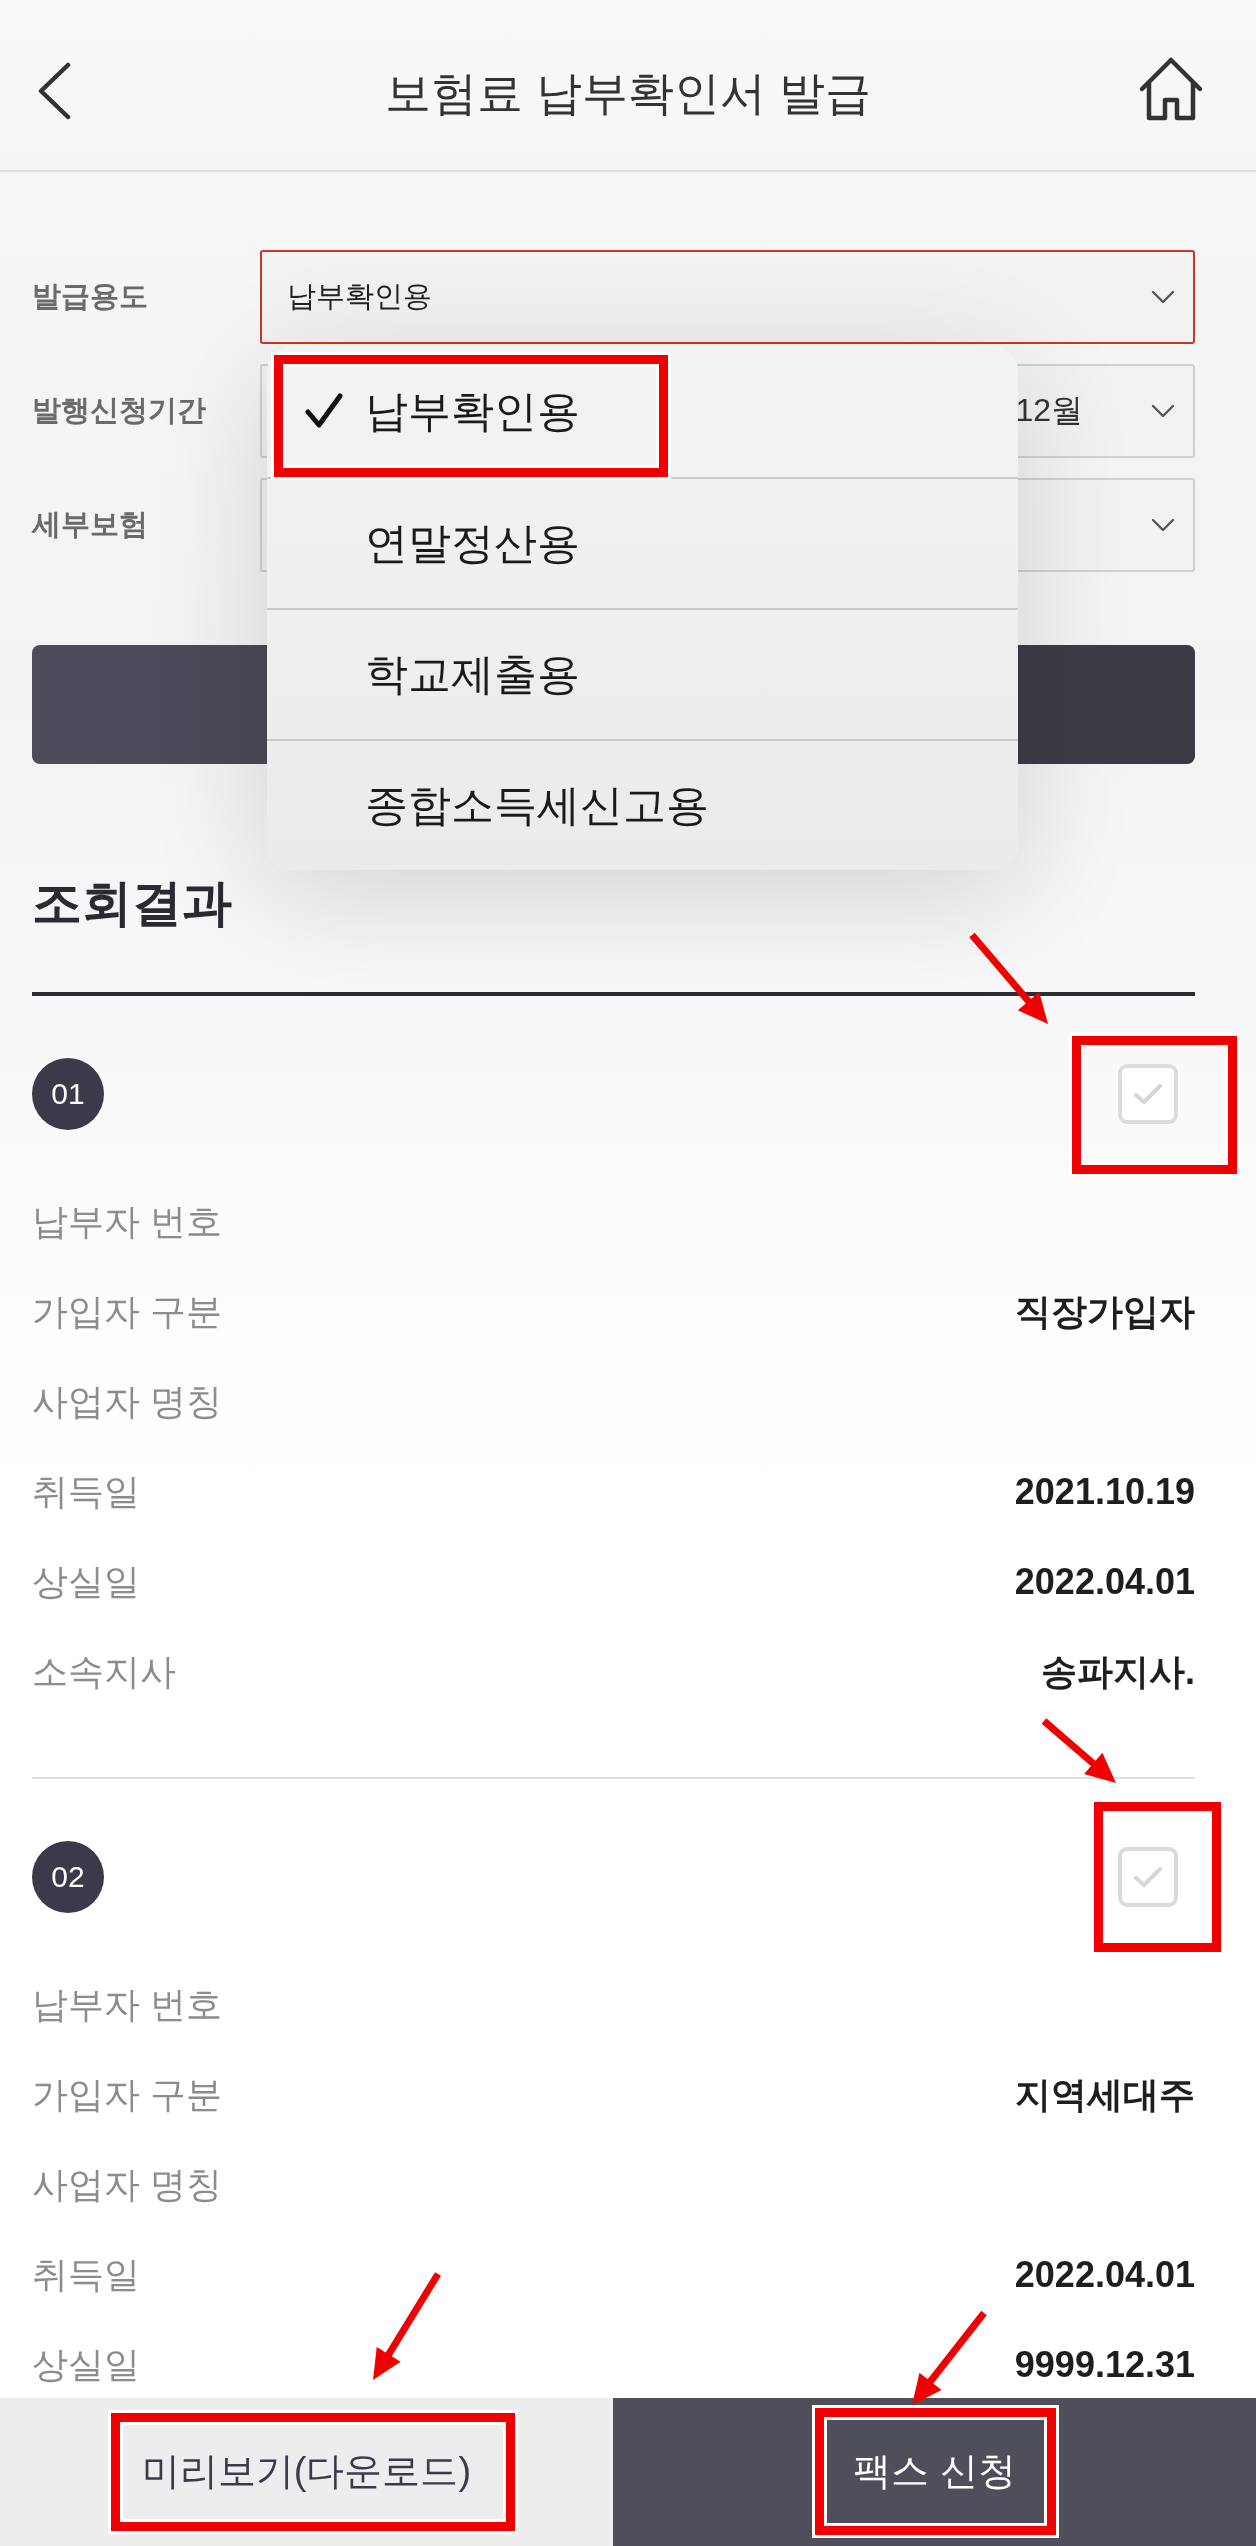 This screenshot has height=2546, width=1256. I want to click on back-icon, so click(54, 91).